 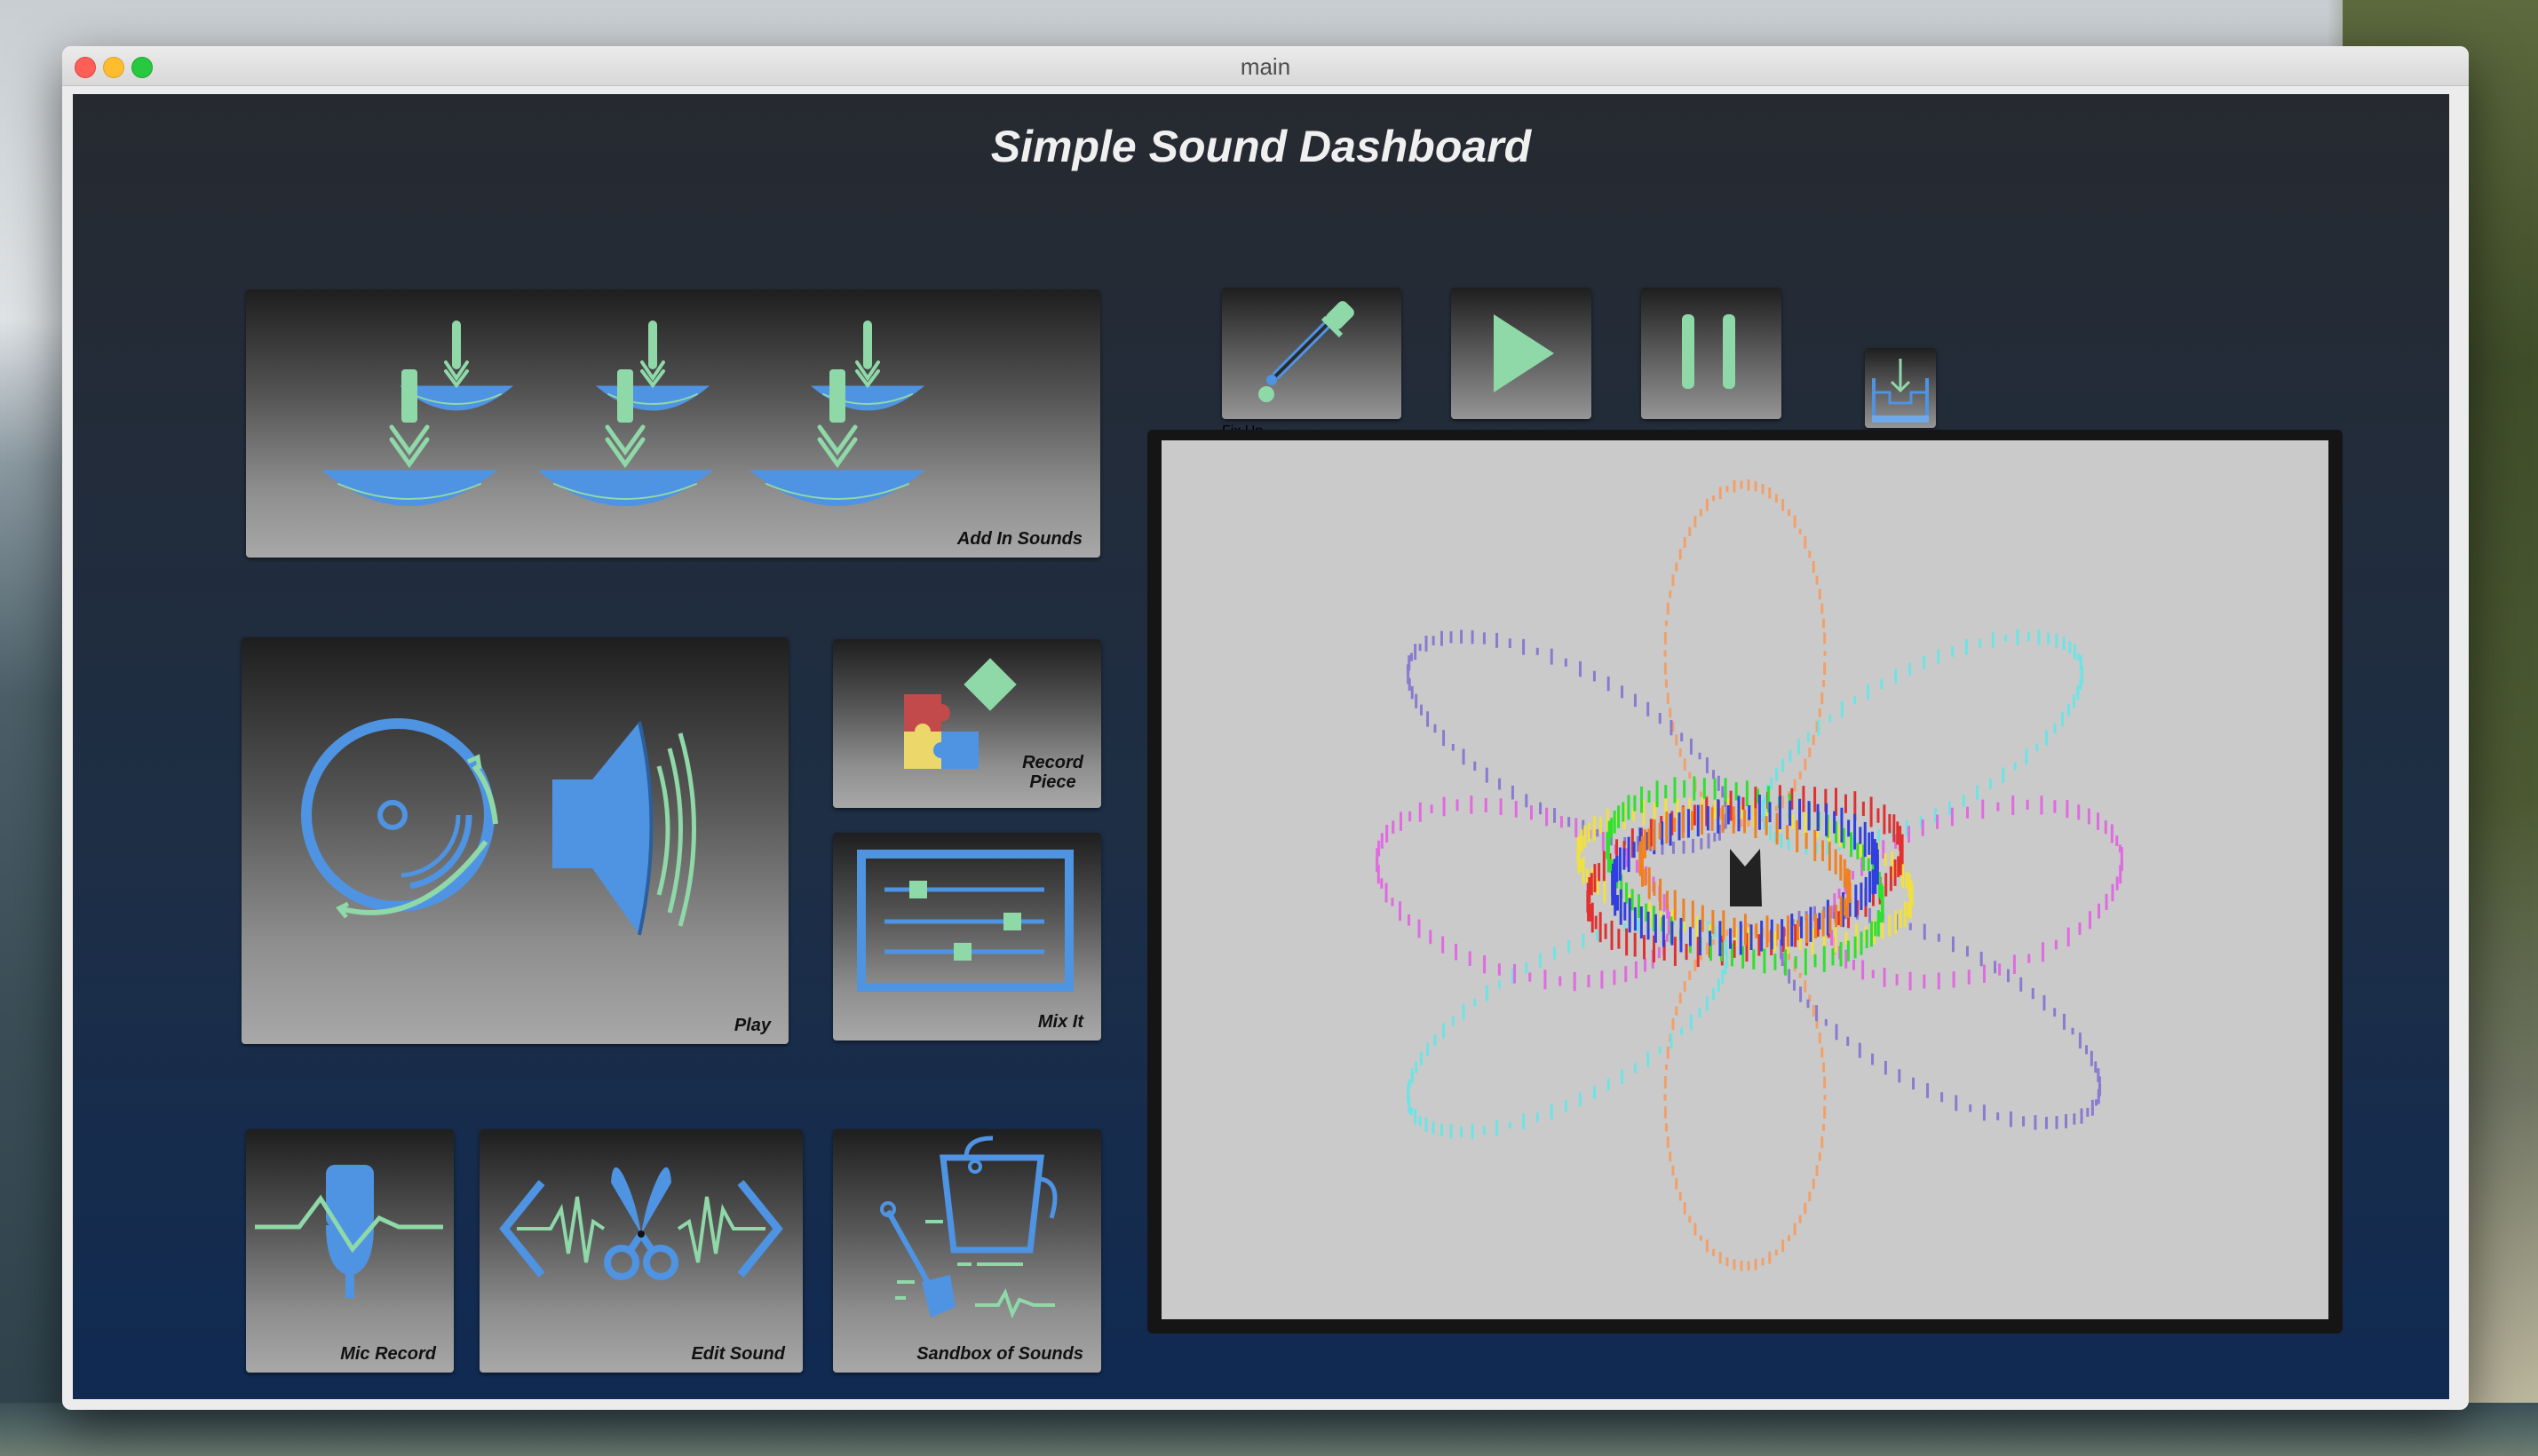 I want to click on pause-button, so click(x=1711, y=353).